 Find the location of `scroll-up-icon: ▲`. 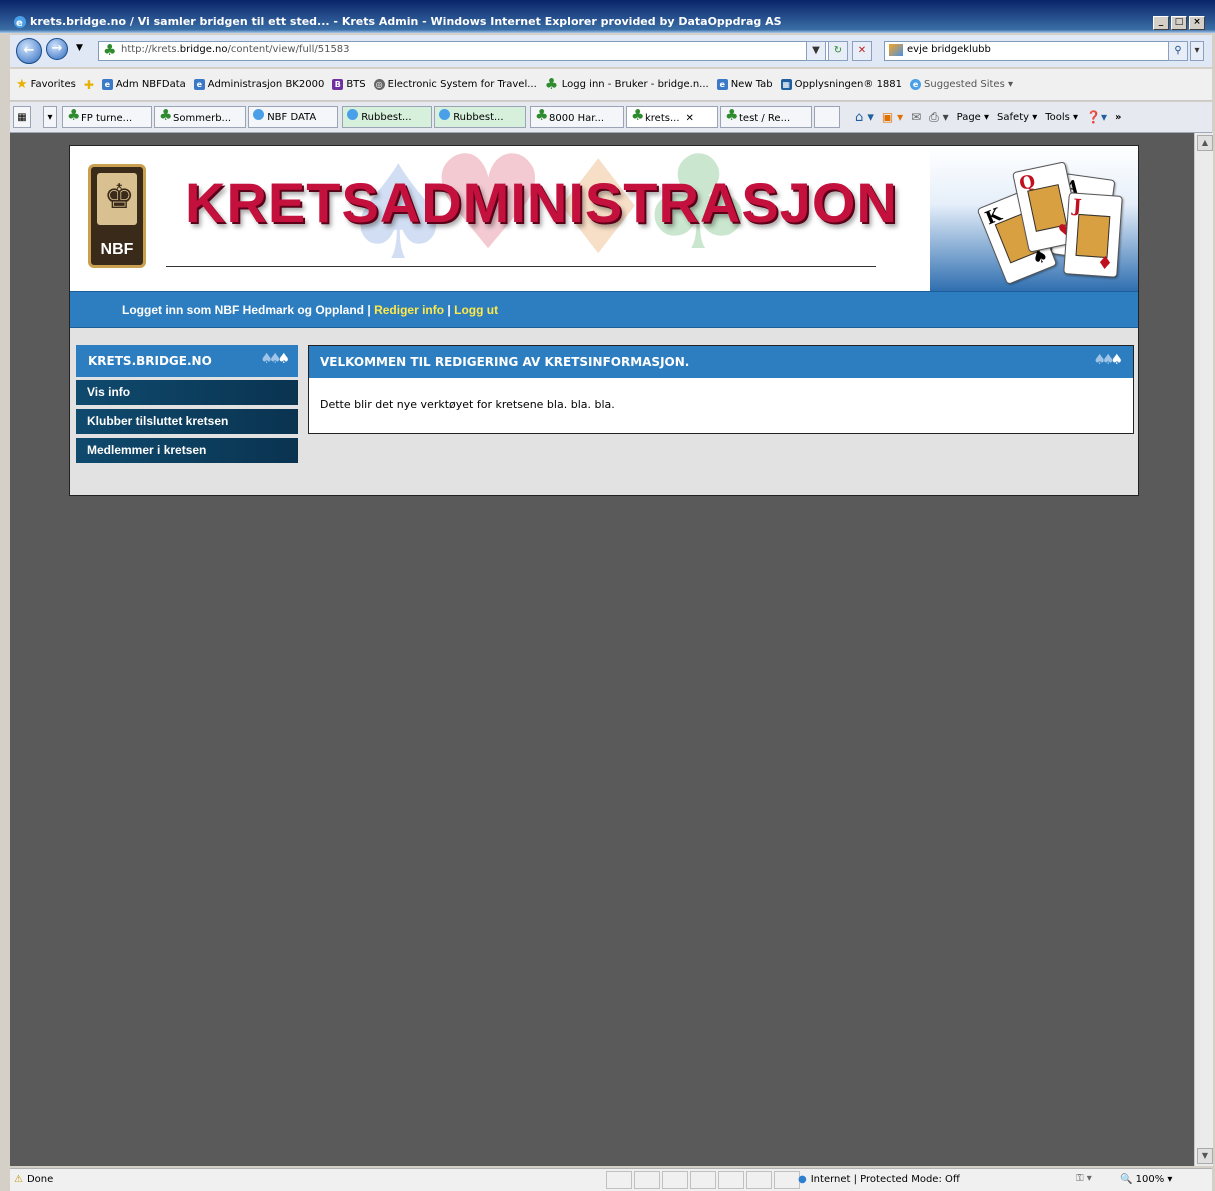

scroll-up-icon: ▲ is located at coordinates (1205, 143).